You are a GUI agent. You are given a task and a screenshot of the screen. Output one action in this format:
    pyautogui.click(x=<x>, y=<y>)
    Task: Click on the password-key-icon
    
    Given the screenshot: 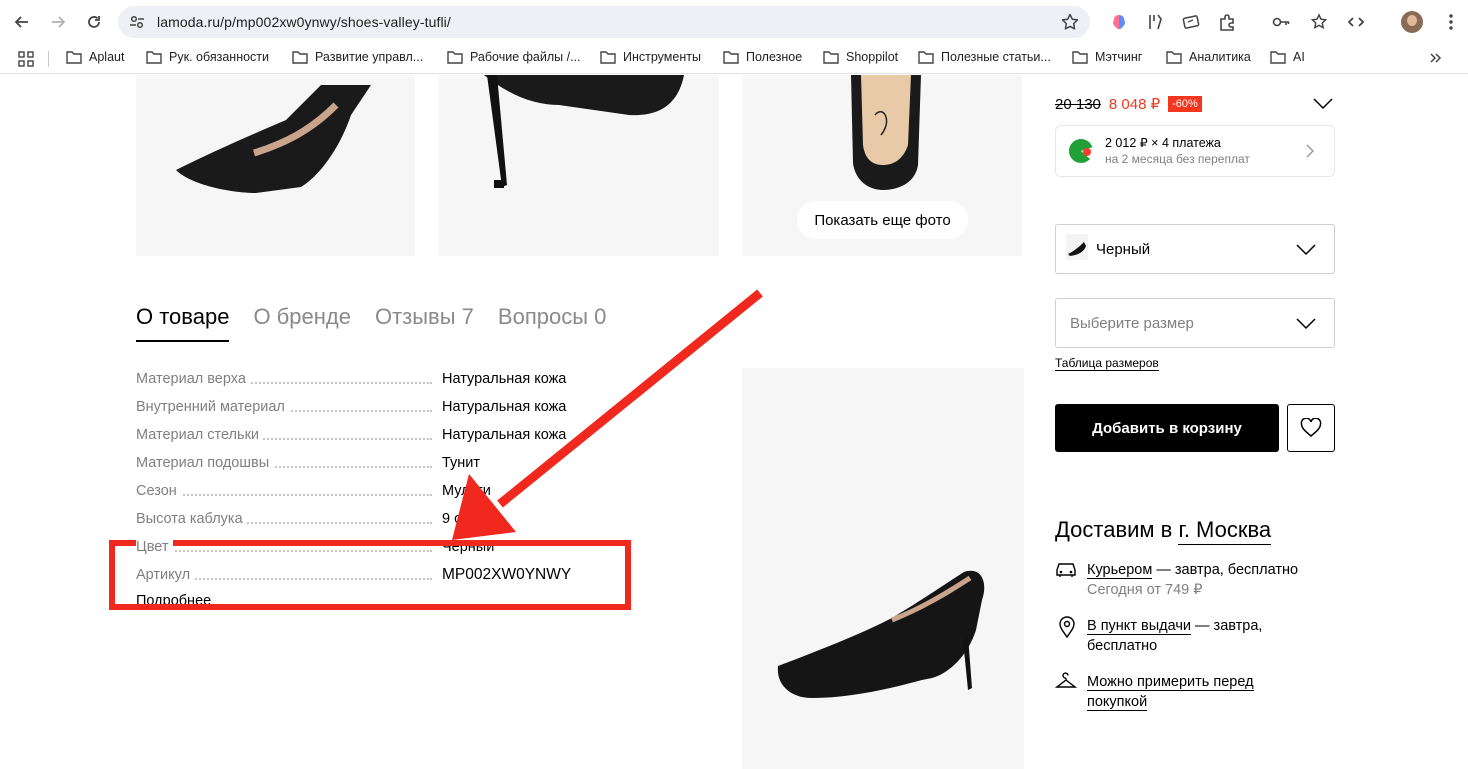 What is the action you would take?
    pyautogui.click(x=1281, y=22)
    